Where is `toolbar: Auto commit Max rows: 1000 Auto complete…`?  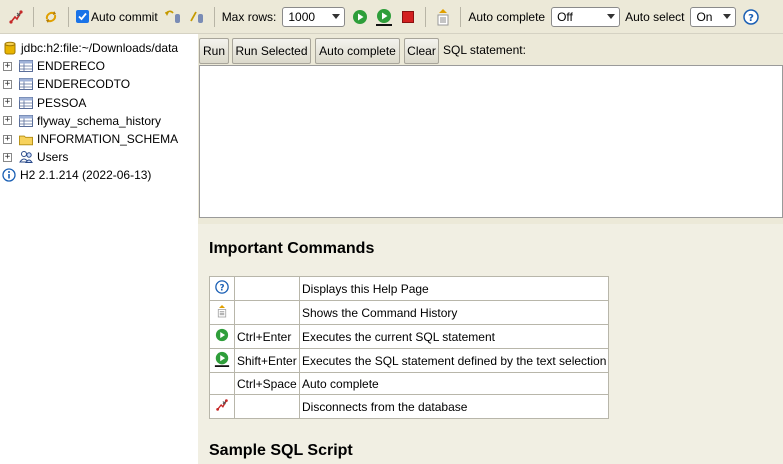 toolbar: Auto commit Max rows: 1000 Auto complete… is located at coordinates (391, 17).